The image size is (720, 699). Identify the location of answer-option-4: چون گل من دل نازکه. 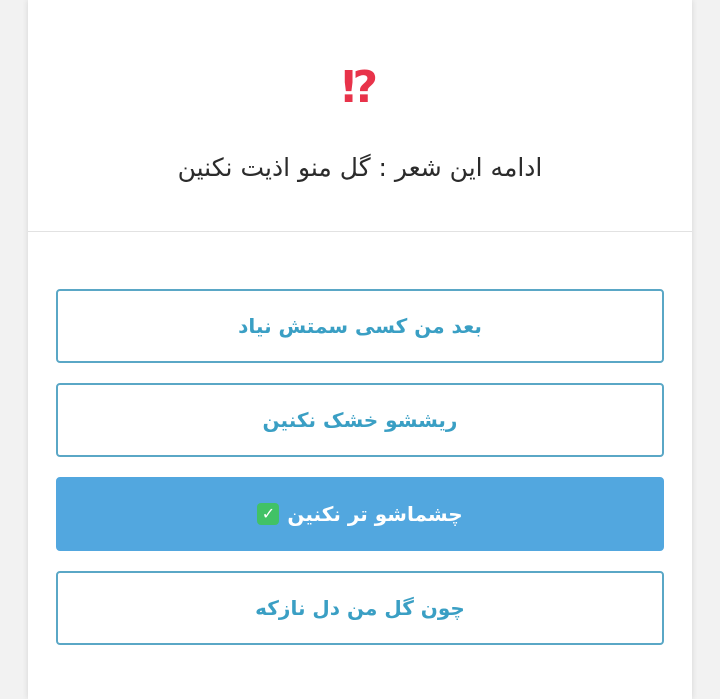
(360, 608).